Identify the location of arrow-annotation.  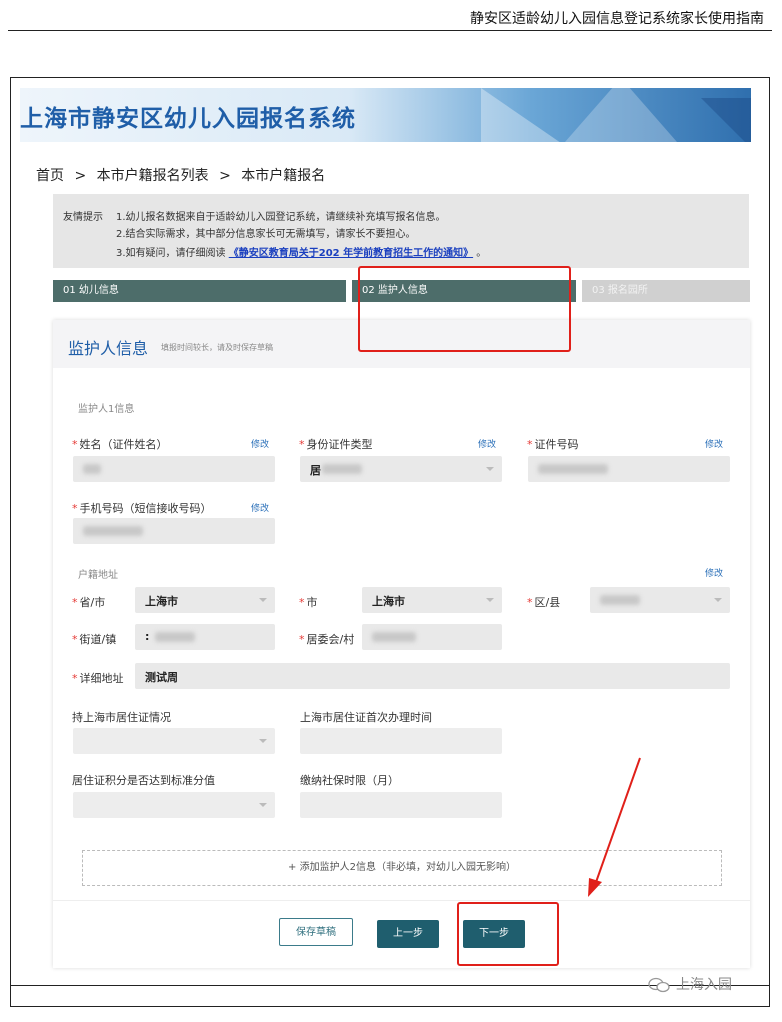
(614, 827).